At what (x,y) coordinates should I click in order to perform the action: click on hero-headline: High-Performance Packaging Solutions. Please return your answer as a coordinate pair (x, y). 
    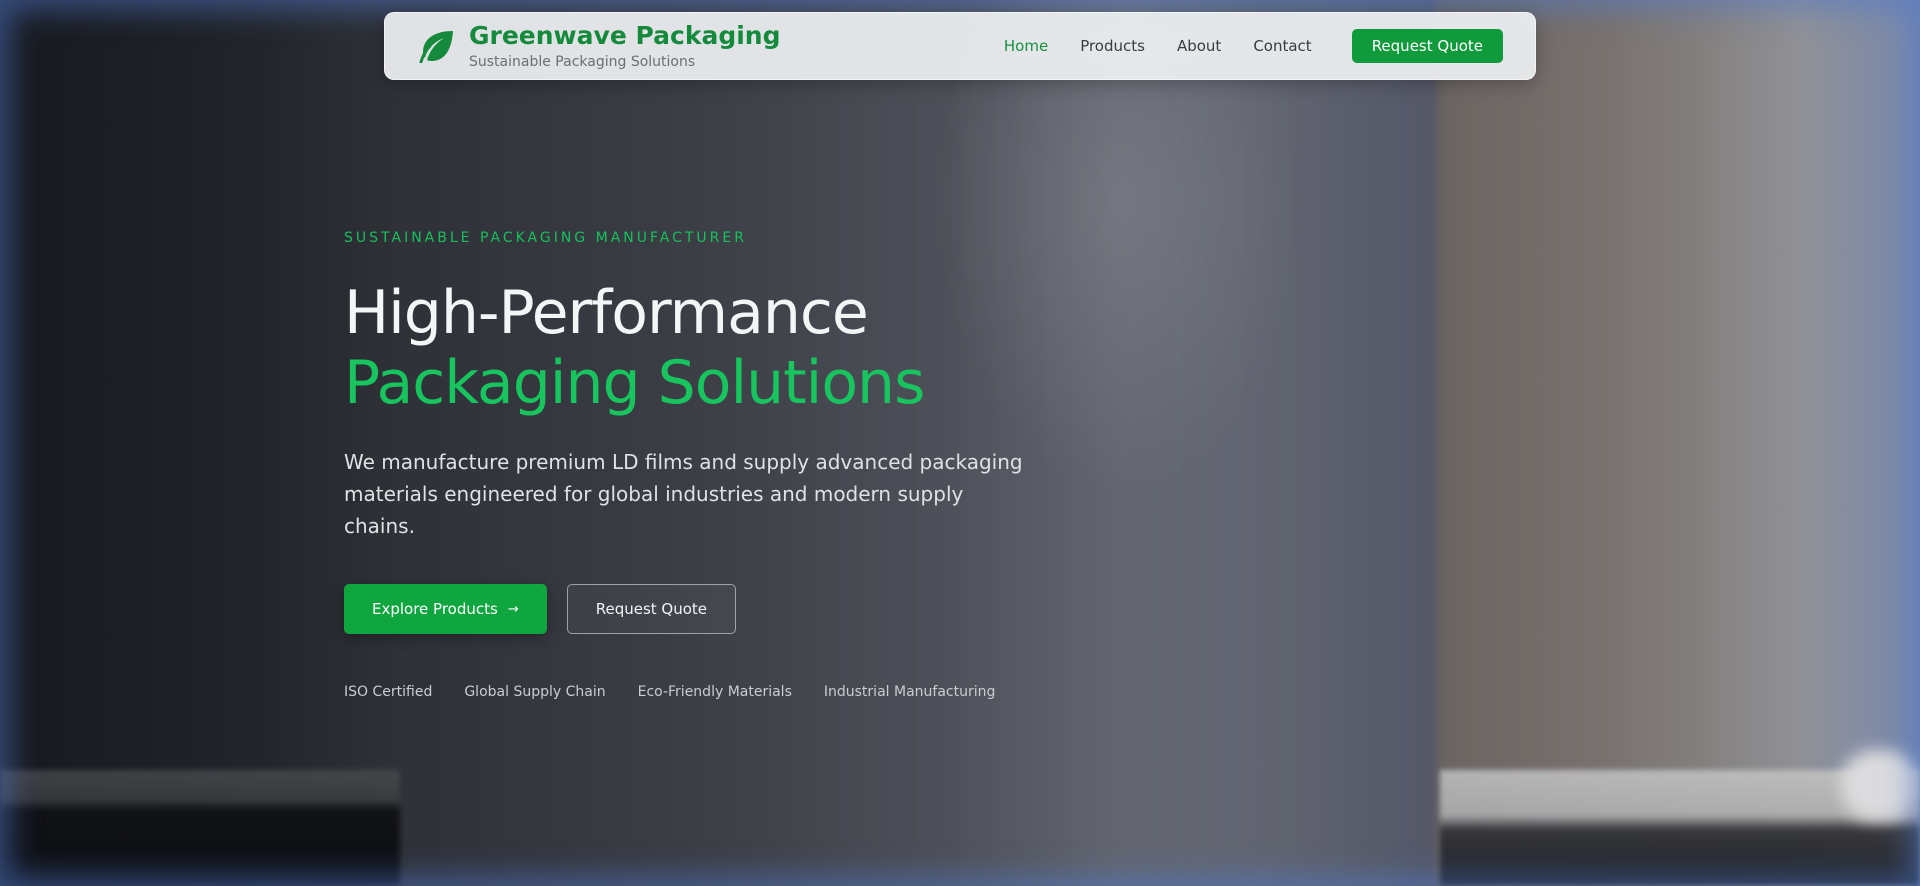
    Looking at the image, I should click on (724, 348).